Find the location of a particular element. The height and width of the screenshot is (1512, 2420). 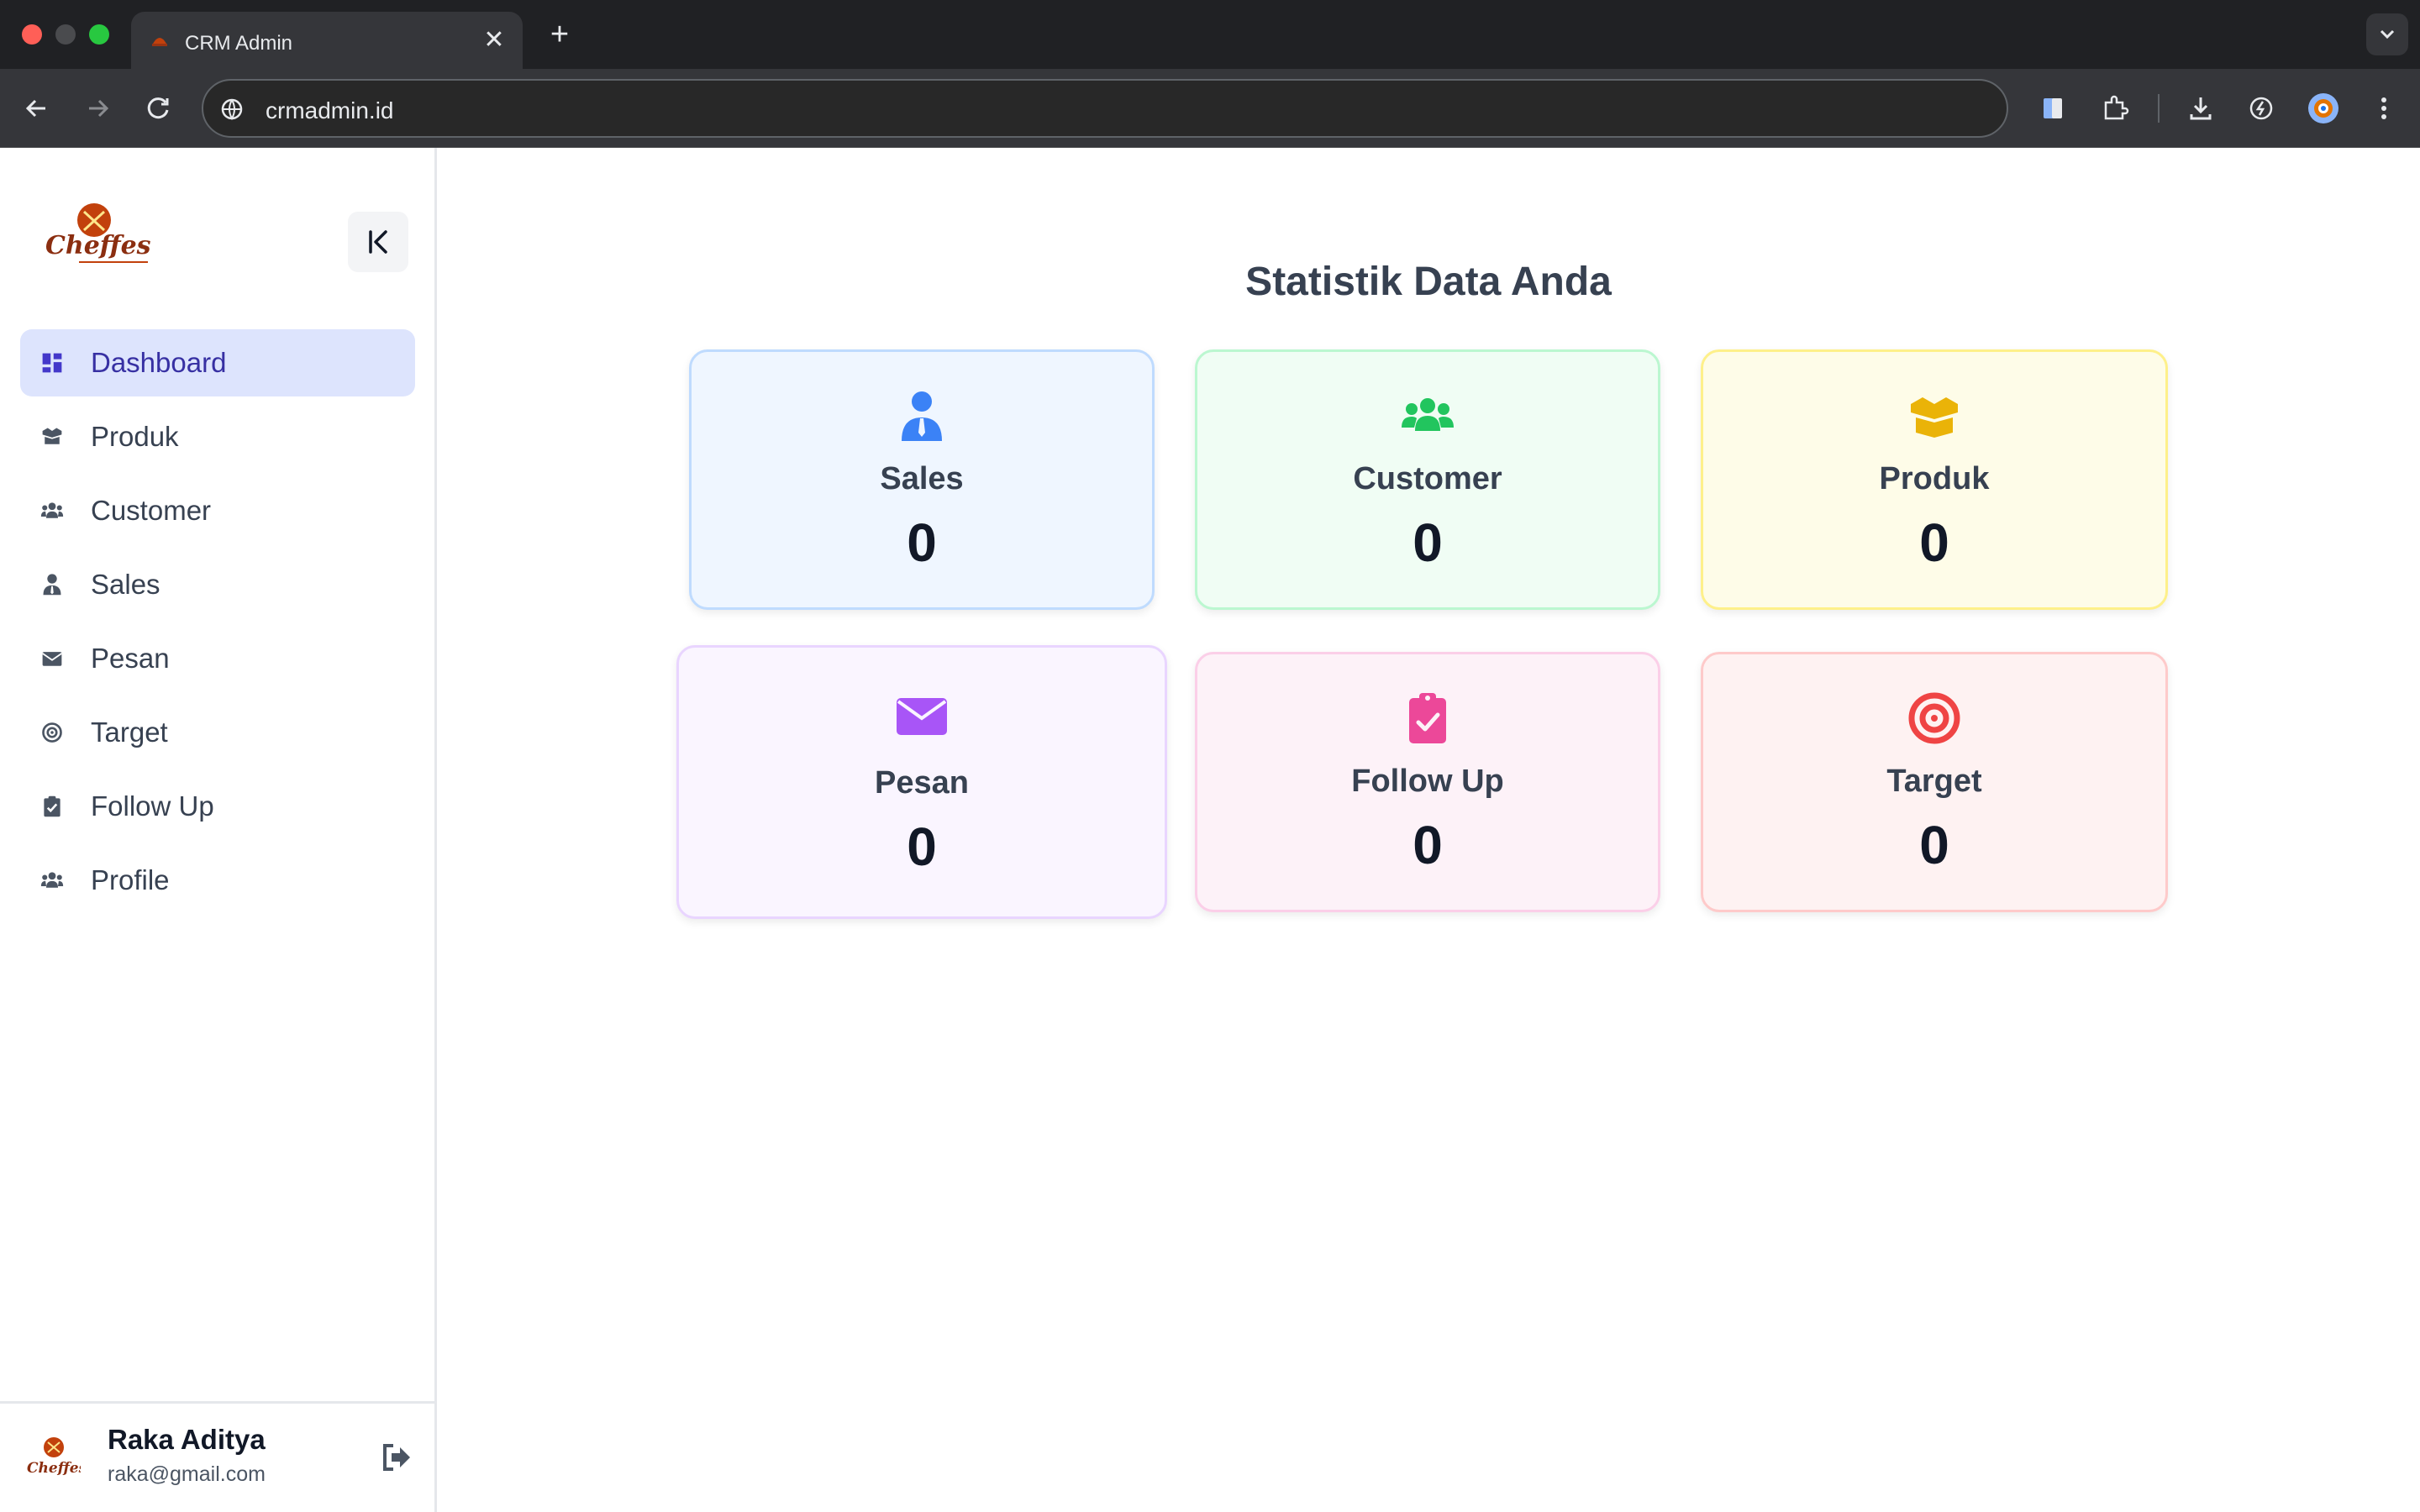

collapse-sidebar-button is located at coordinates (378, 242).